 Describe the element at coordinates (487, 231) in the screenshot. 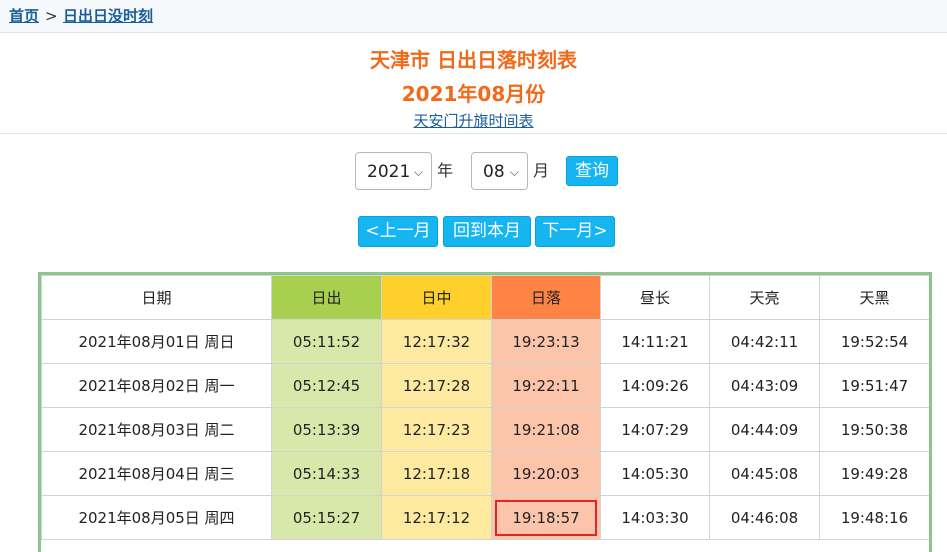

I see `current-month-button: 回到本月` at that location.